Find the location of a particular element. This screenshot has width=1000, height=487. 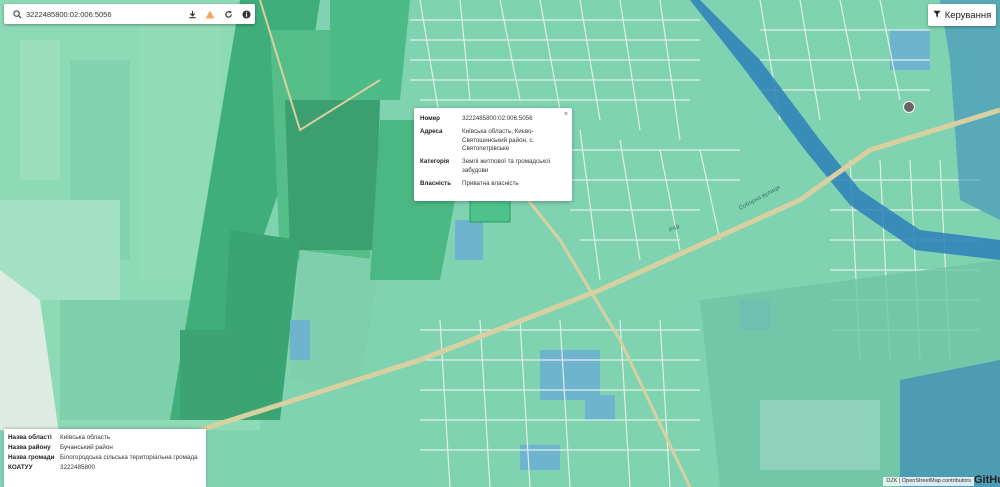

controls-label: Керування is located at coordinates (968, 15).